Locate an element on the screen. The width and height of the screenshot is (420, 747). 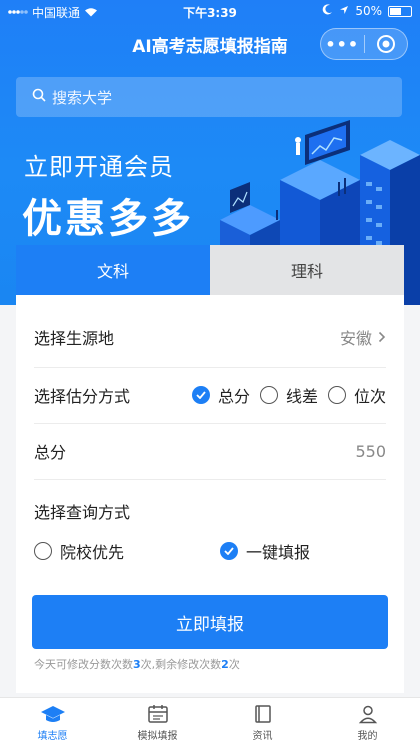
query-method-options: 院校优先 一键填报 is located at coordinates (210, 551).